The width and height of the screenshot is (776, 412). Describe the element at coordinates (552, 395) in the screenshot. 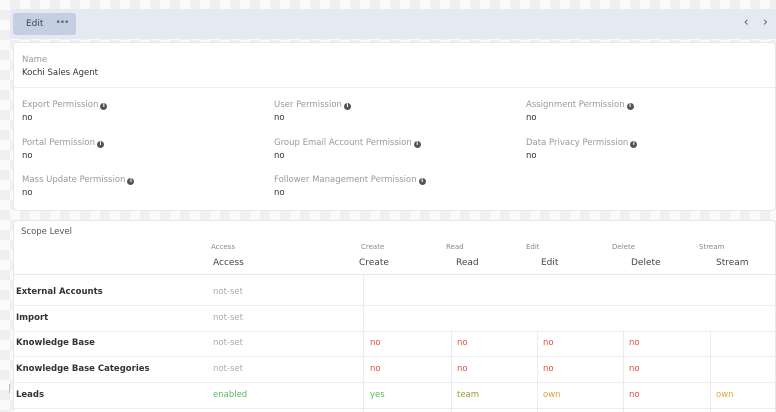

I see `edit-select-leads: own` at that location.